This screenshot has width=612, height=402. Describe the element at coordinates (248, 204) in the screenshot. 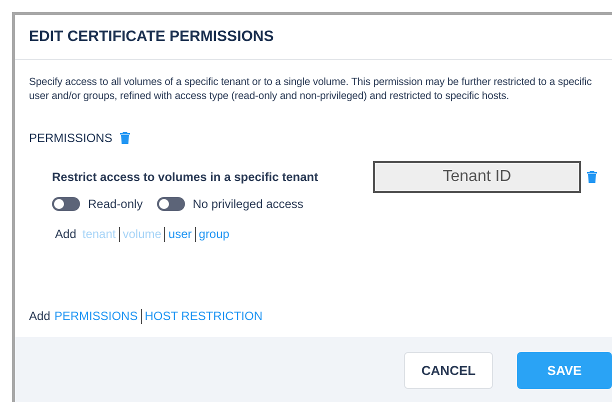

I see `toggle-label: No privileged access` at that location.